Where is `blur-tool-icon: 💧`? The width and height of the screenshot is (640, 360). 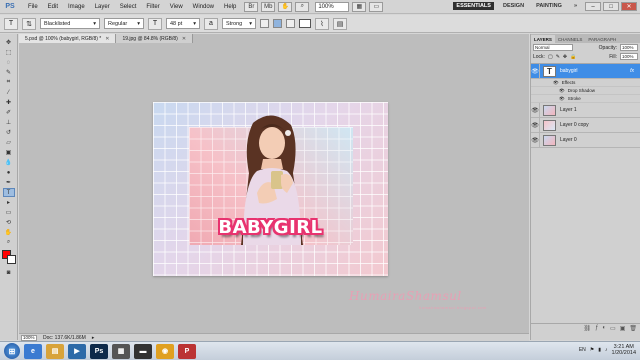
blur-tool-icon: 💧 is located at coordinates (9, 162).